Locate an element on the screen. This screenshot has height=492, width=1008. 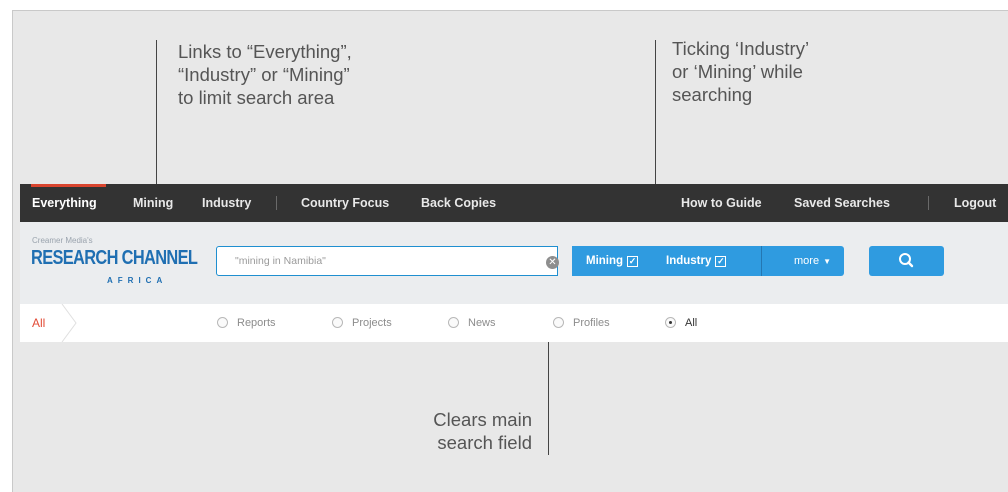
radio-news-label: News is located at coordinates (482, 323).